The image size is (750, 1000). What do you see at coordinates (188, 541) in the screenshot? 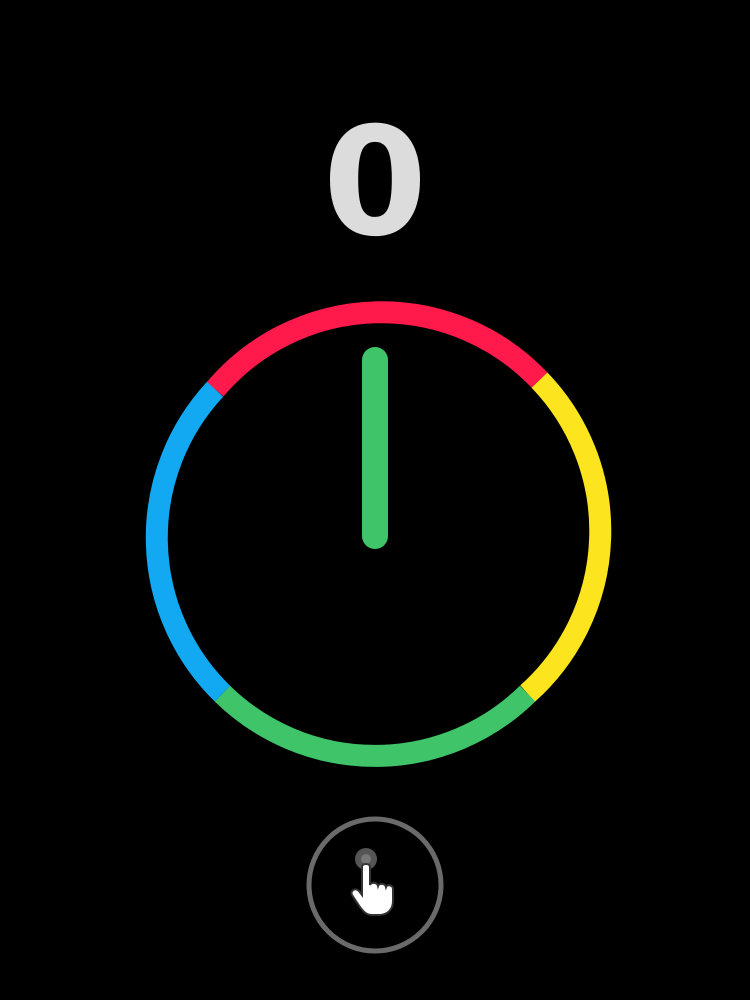
I see `wheel-segment-blue` at bounding box center [188, 541].